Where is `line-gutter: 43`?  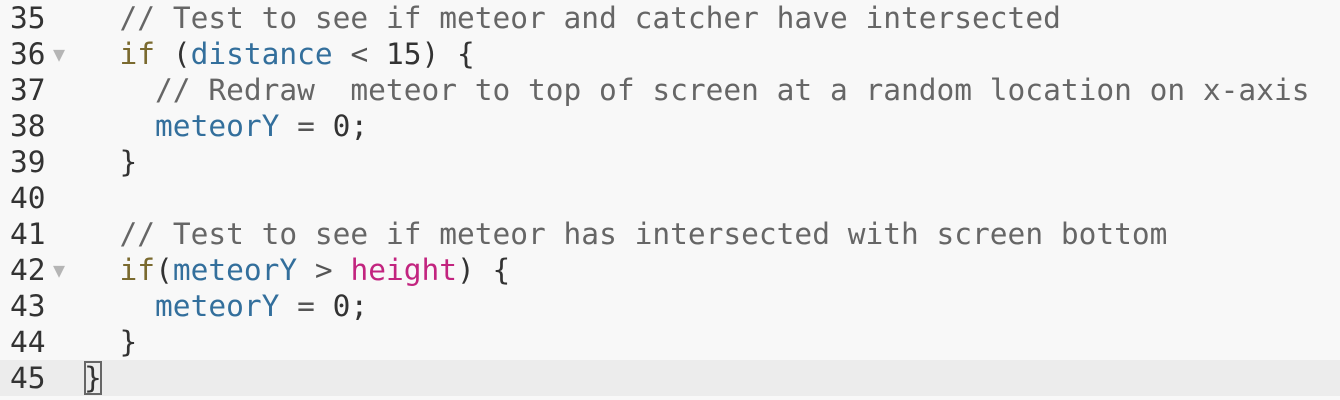 line-gutter: 43 is located at coordinates (40, 306).